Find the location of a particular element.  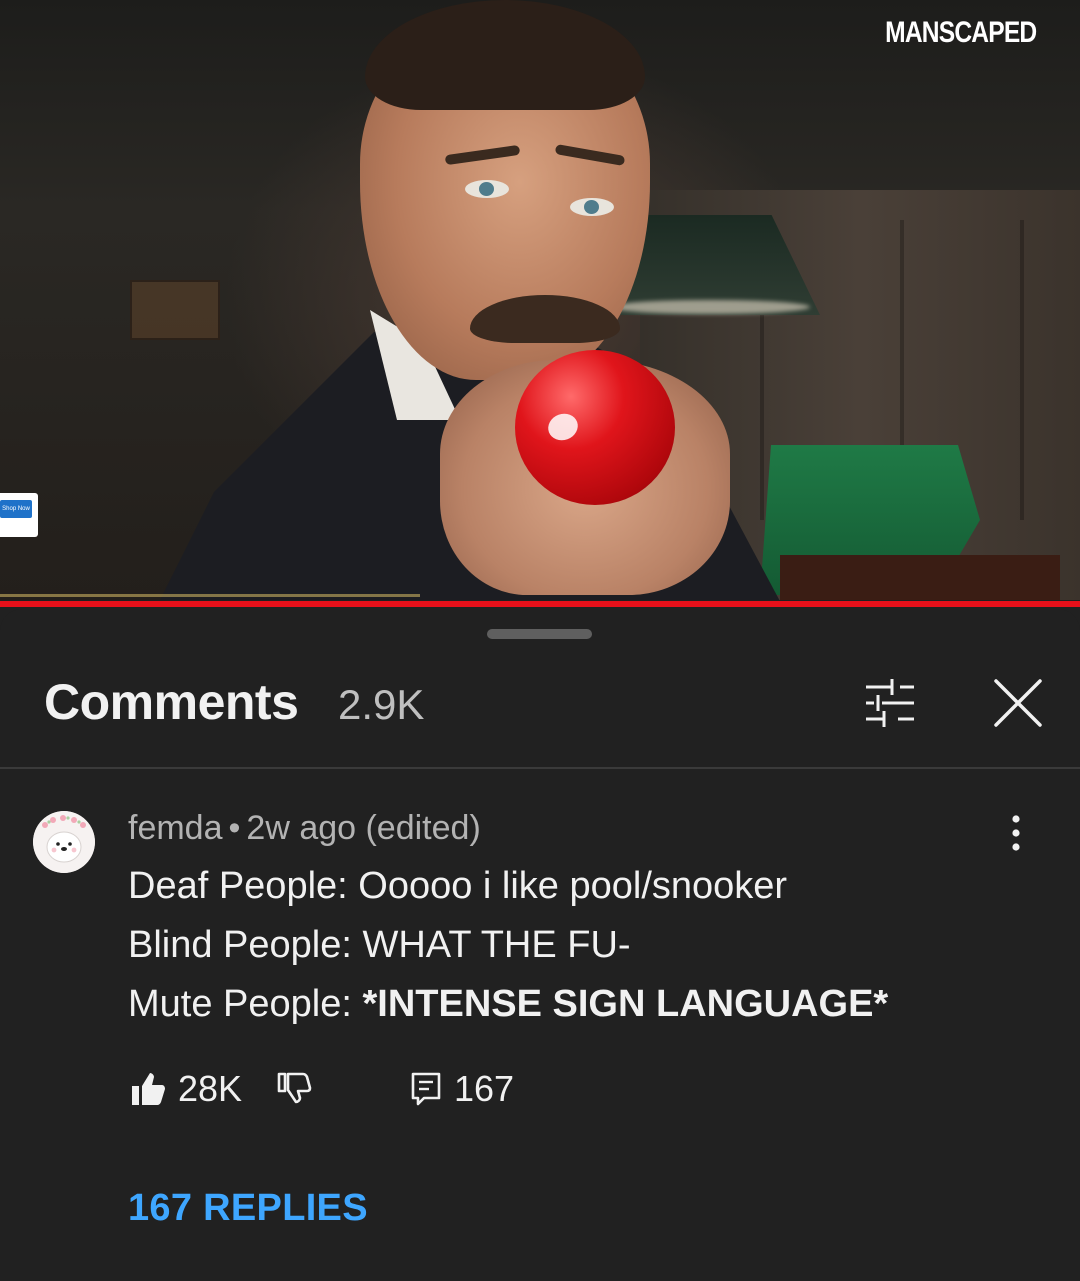

video-progress-fill is located at coordinates (540, 604).